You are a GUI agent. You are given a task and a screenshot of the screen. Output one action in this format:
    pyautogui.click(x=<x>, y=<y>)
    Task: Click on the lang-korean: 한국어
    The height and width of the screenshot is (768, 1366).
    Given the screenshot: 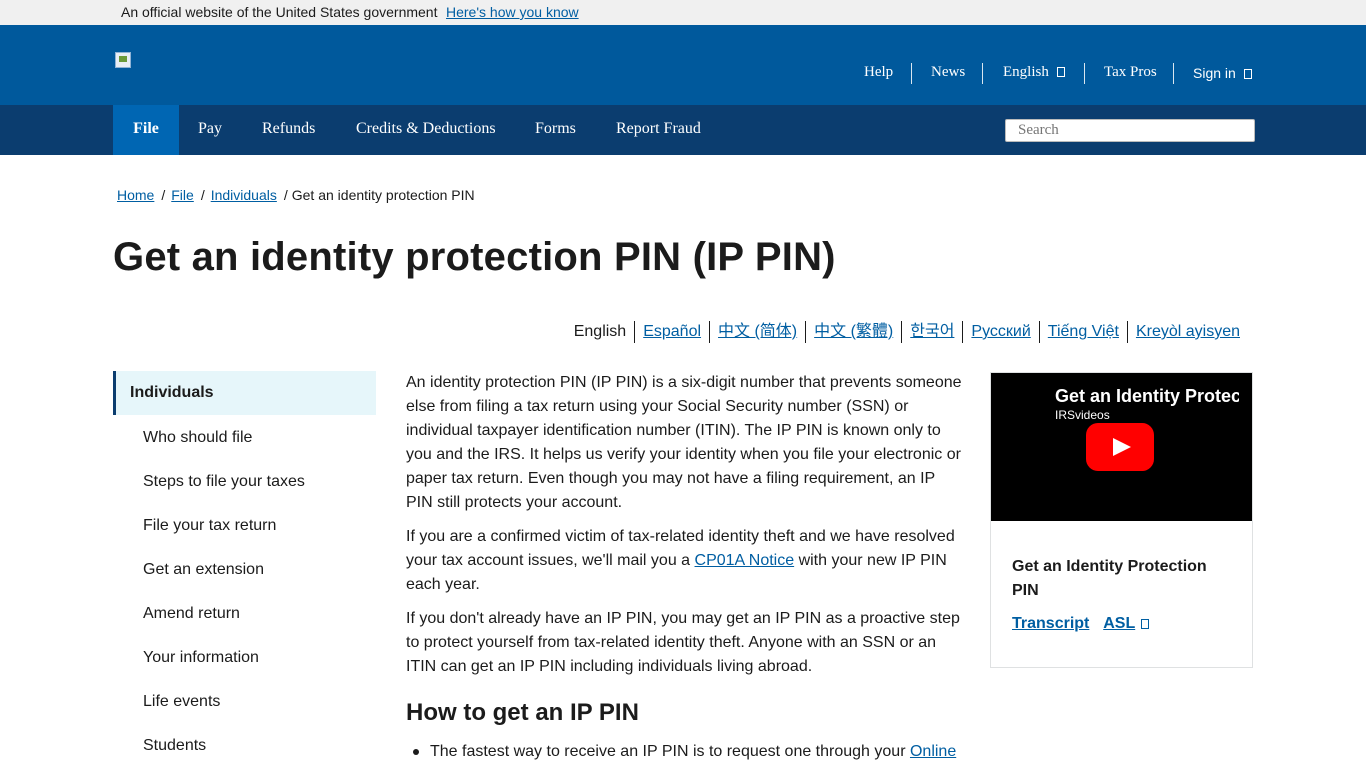 What is the action you would take?
    pyautogui.click(x=931, y=332)
    